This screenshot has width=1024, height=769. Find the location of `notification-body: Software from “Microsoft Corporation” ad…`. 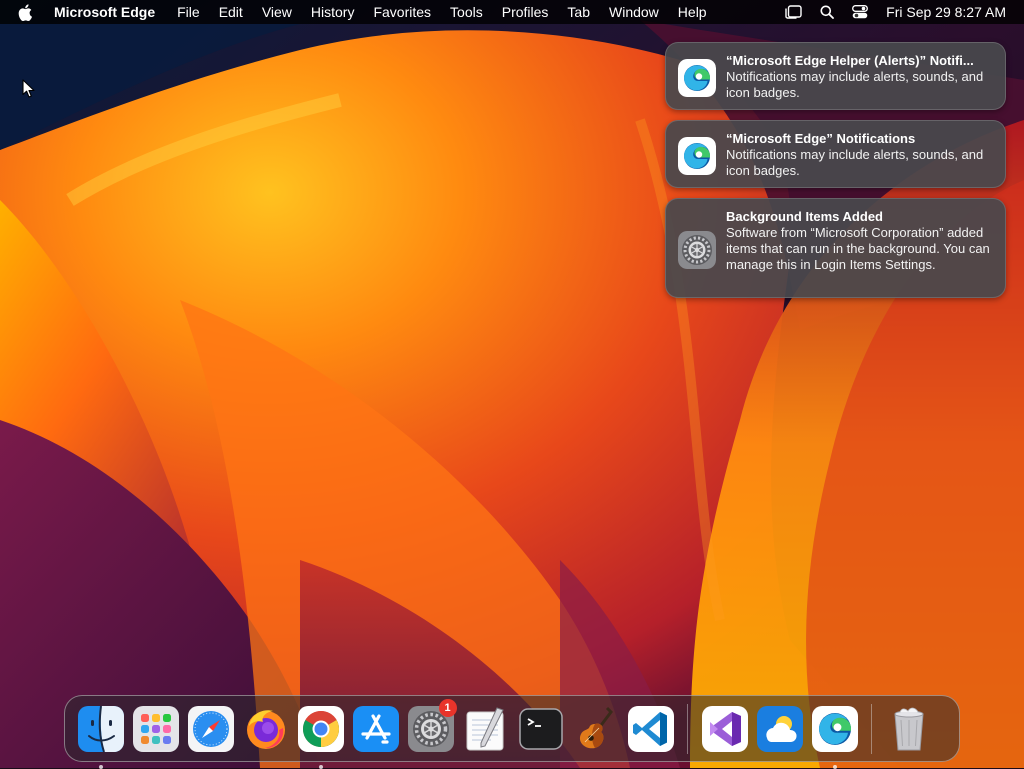

notification-body: Software from “Microsoft Corporation” ad… is located at coordinates (858, 248).